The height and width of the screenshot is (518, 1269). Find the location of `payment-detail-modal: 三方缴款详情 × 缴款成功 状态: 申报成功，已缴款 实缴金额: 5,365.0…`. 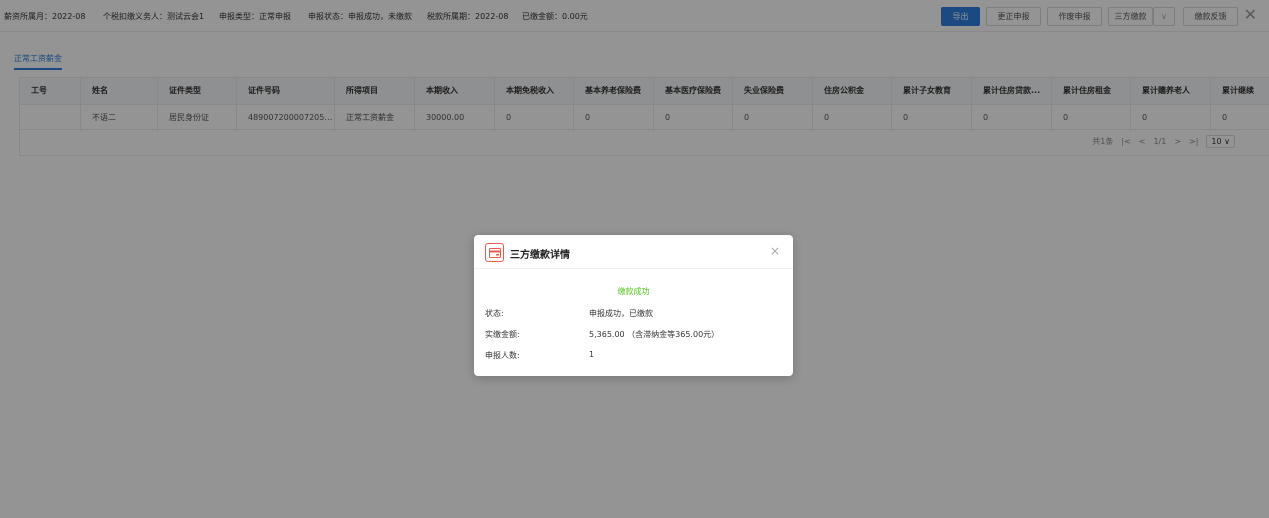

payment-detail-modal: 三方缴款详情 × 缴款成功 状态: 申报成功，已缴款 实缴金额: 5,365.0… is located at coordinates (633, 305).